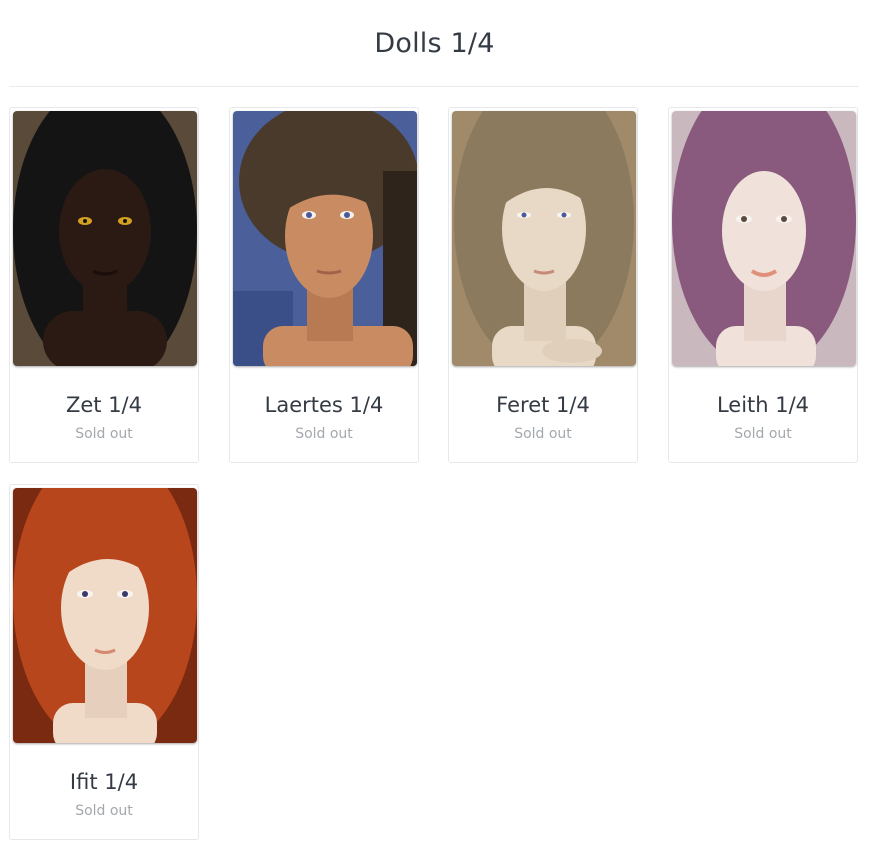  I want to click on product-card: Zet 1/4 Sold out, so click(104, 285).